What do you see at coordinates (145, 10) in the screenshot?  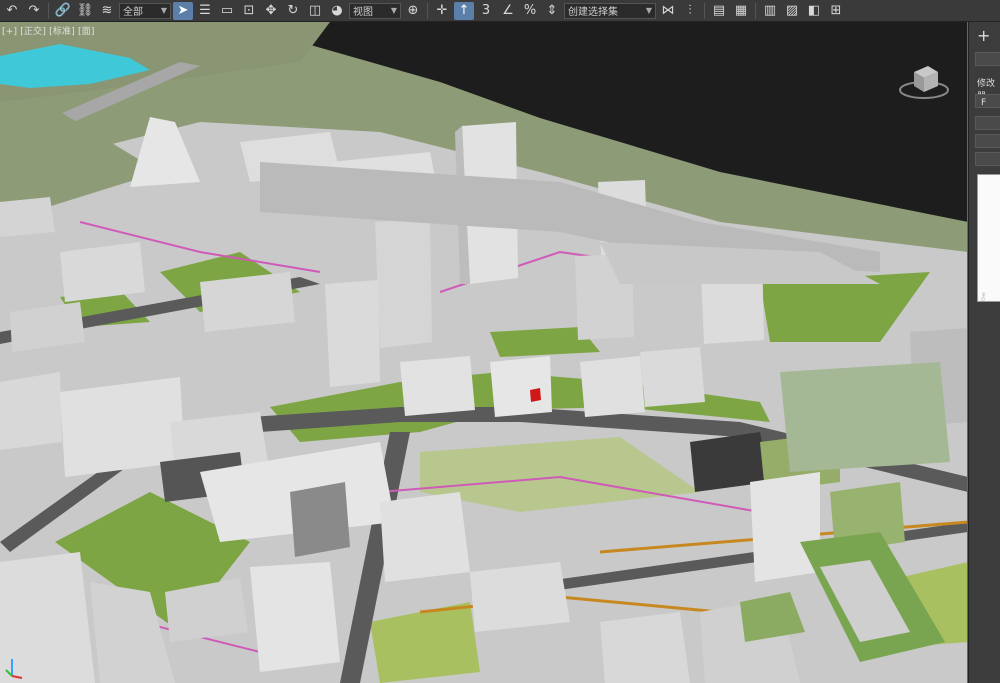 I see `selection-filter-dropdown: 全部 ▼` at bounding box center [145, 10].